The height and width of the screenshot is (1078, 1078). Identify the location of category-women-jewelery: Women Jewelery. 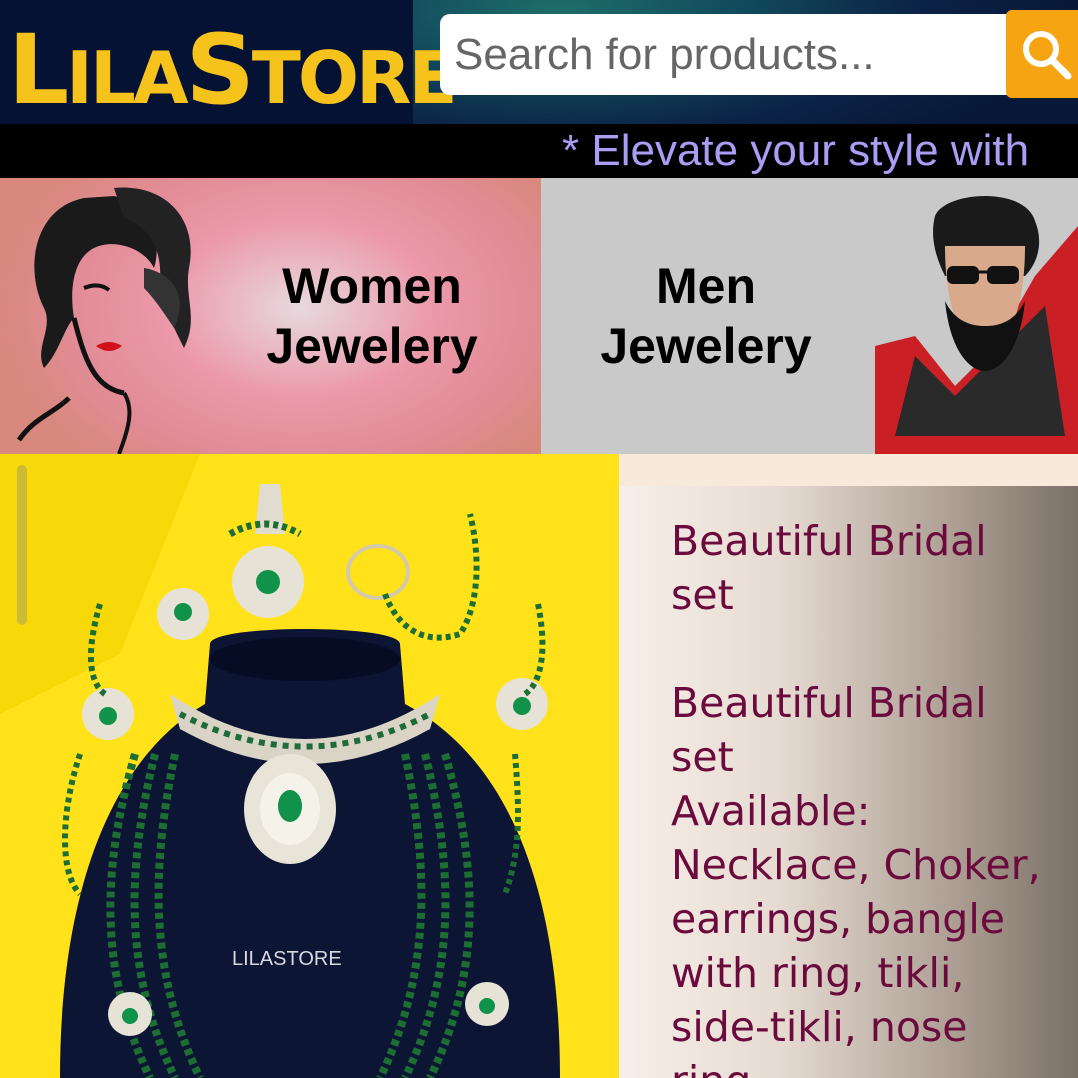
(270, 316).